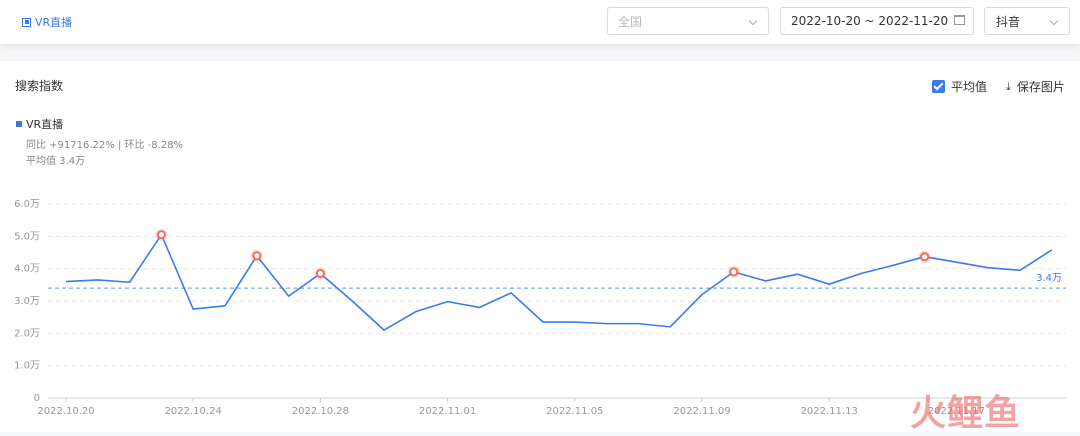 The width and height of the screenshot is (1080, 436). I want to click on y-tick-label: 0, so click(37, 398).